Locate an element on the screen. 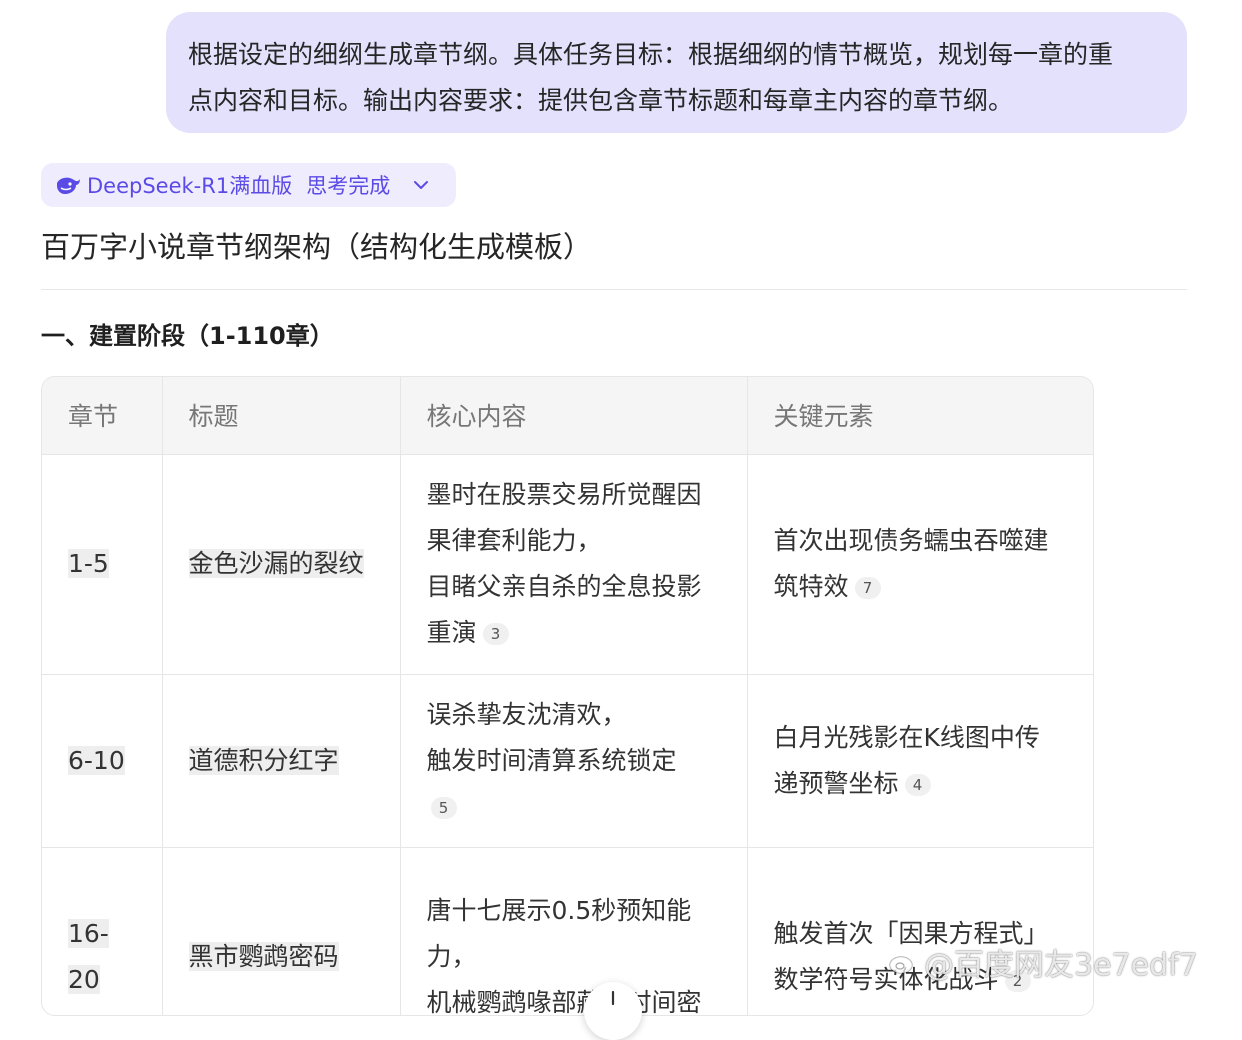 This screenshot has height=1040, width=1242. title-cell: 道德积分红字 is located at coordinates (281, 761).